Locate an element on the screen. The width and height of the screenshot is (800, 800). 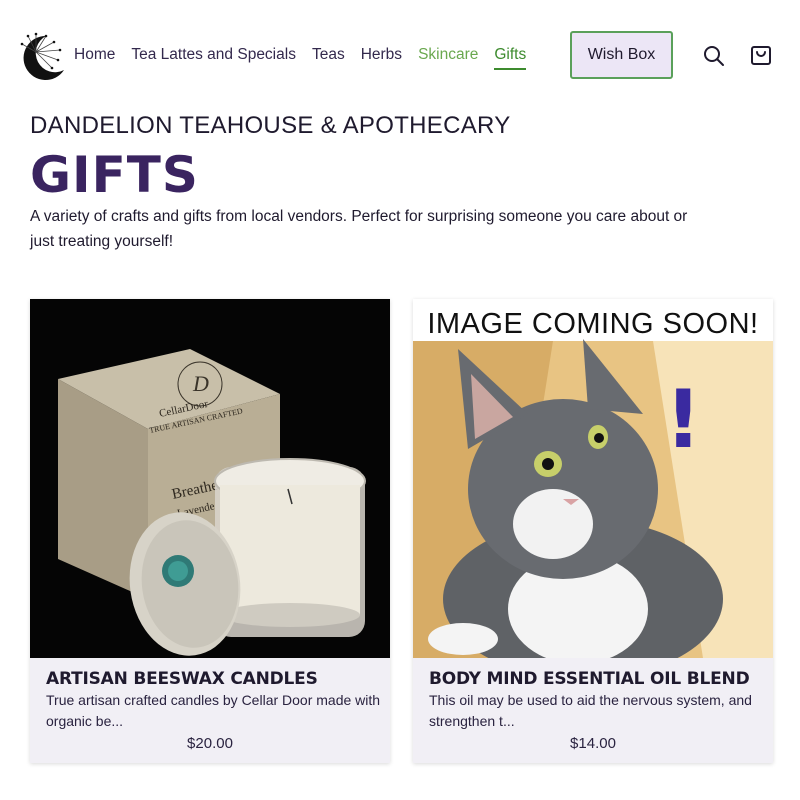
wish-box-button: Wish Box is located at coordinates (621, 55).